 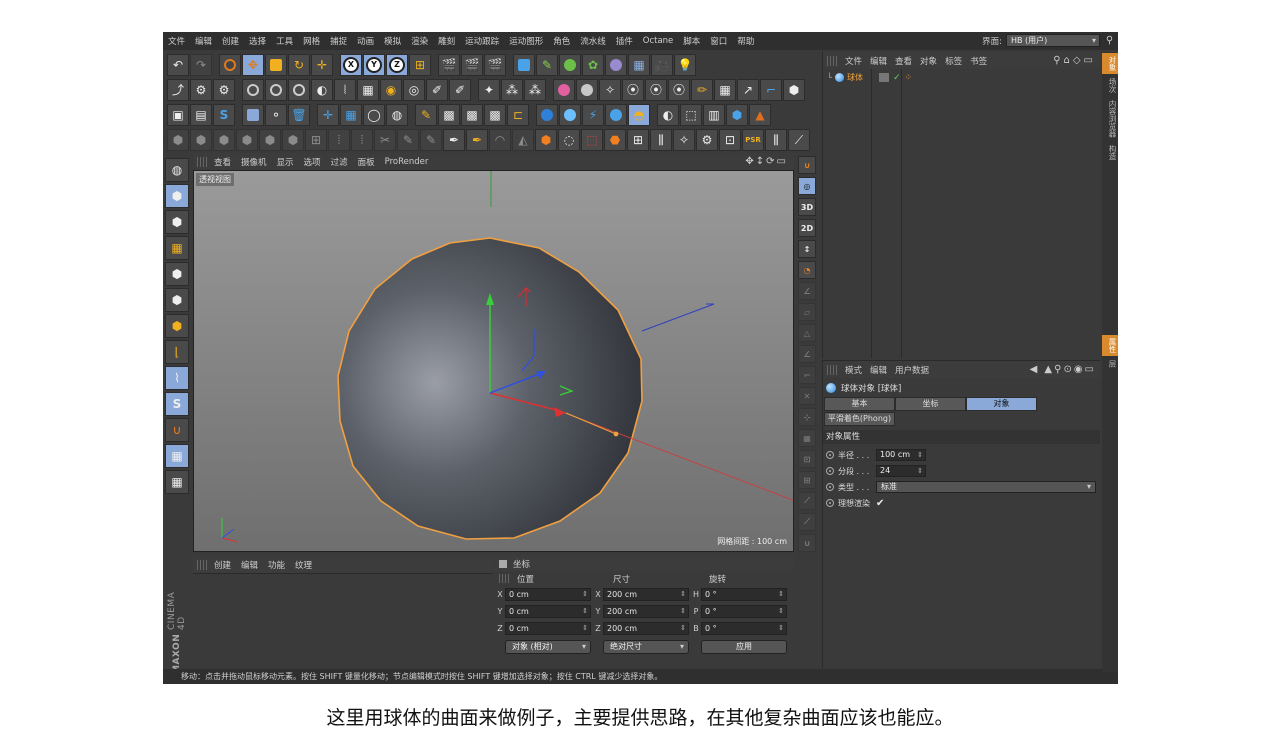 I want to click on type-select: 标准, so click(x=986, y=487).